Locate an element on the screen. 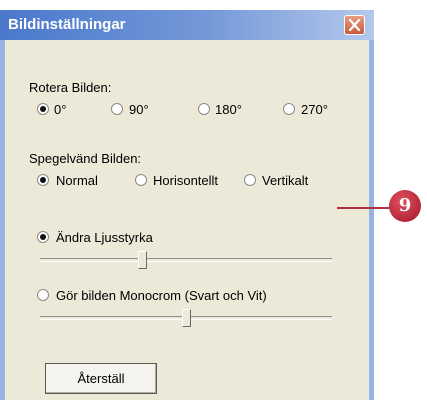  close-button is located at coordinates (354, 25).